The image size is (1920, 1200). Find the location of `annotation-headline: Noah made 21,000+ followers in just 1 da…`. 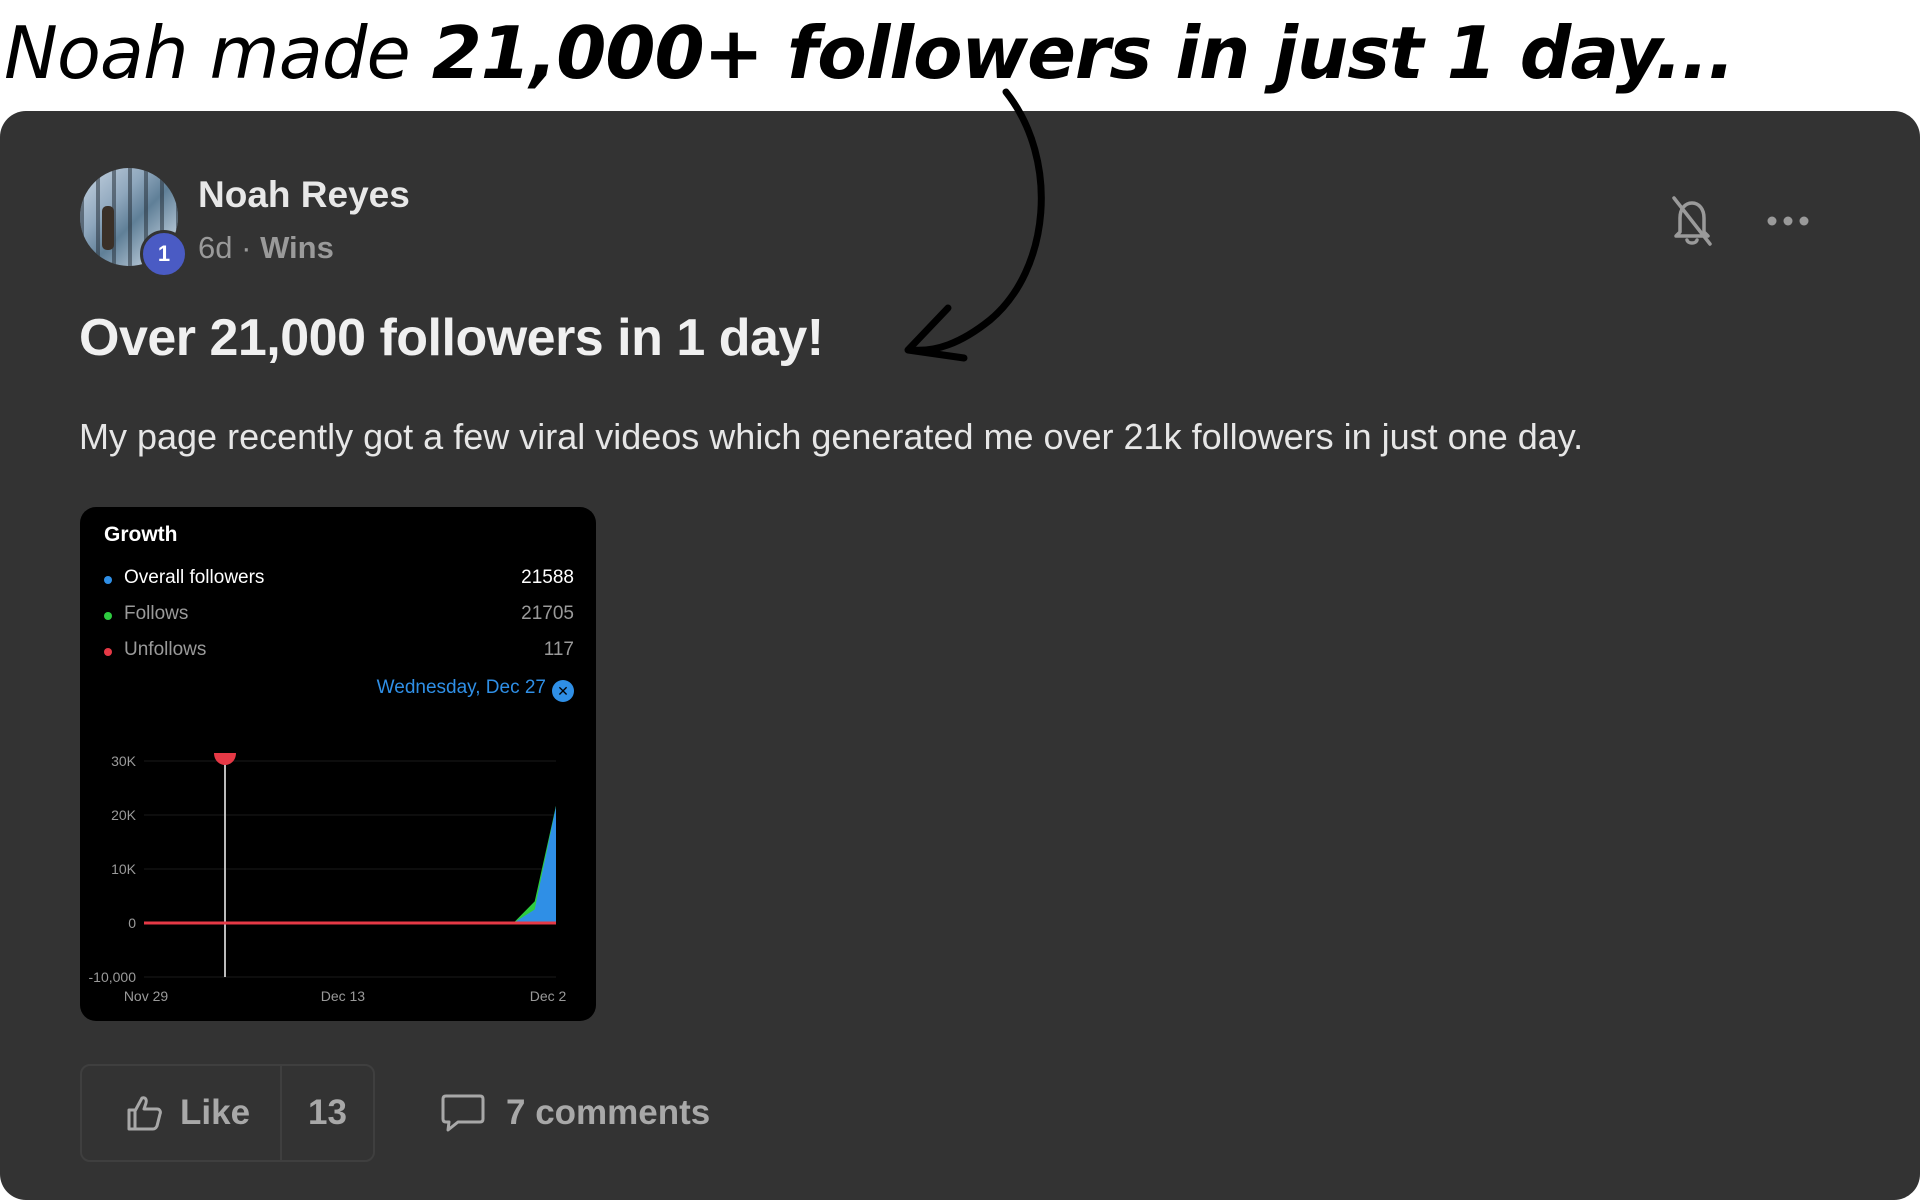

annotation-headline: Noah made 21,000+ followers in just 1 da… is located at coordinates (954, 53).